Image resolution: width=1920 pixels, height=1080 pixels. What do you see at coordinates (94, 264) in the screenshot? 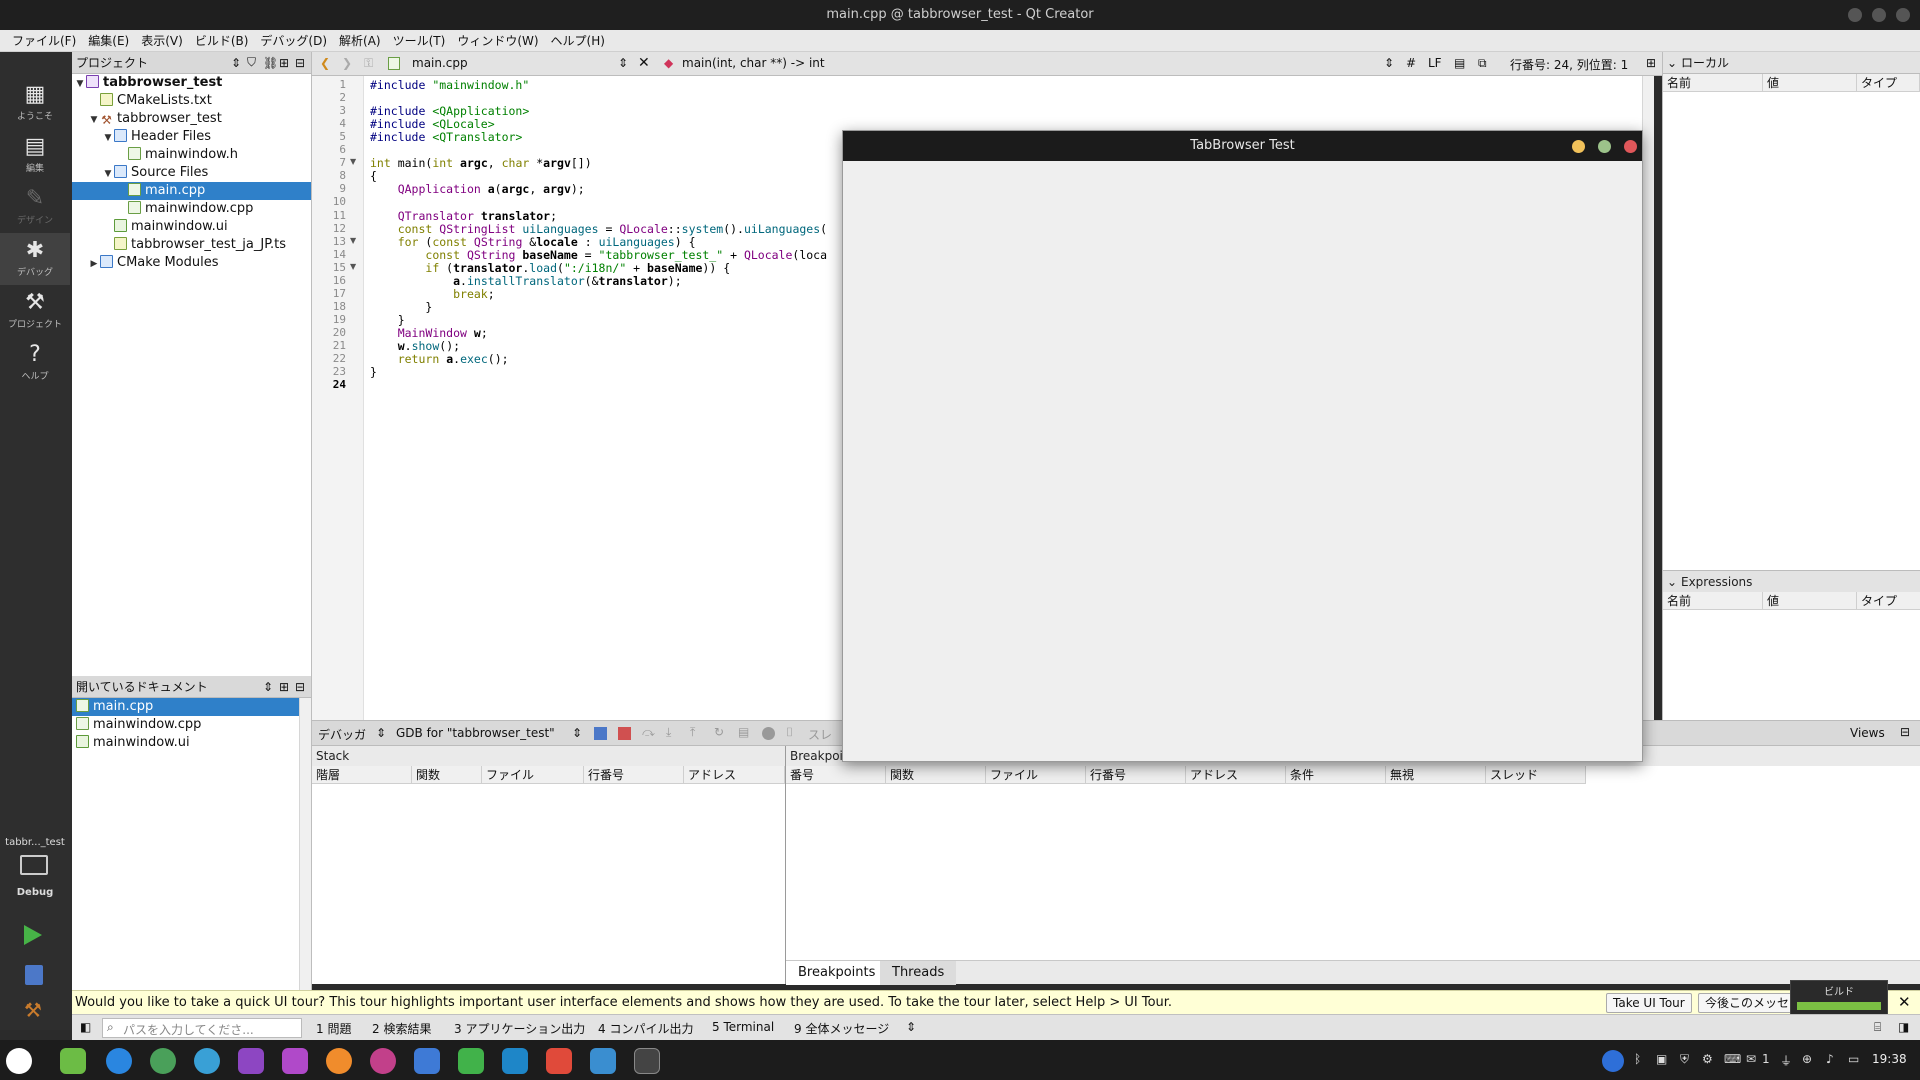
I see `chevron-right-icon: ▶` at bounding box center [94, 264].